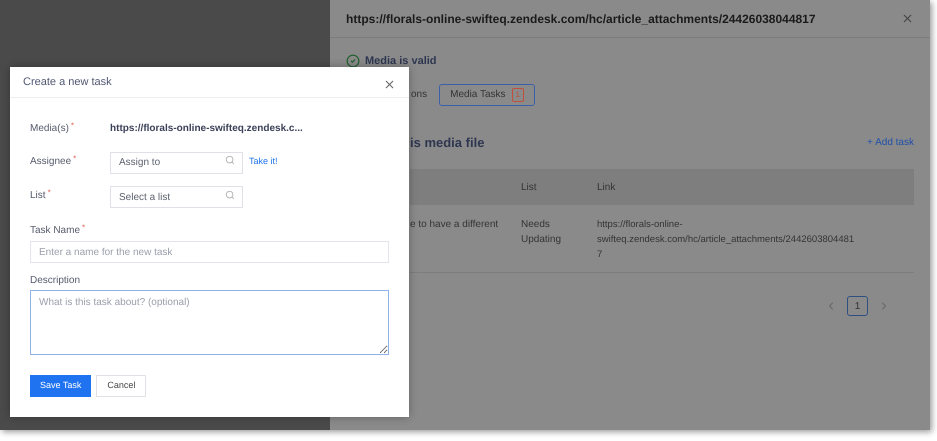 This screenshot has width=937, height=441. What do you see at coordinates (606, 187) in the screenshot?
I see `column-header: Link` at bounding box center [606, 187].